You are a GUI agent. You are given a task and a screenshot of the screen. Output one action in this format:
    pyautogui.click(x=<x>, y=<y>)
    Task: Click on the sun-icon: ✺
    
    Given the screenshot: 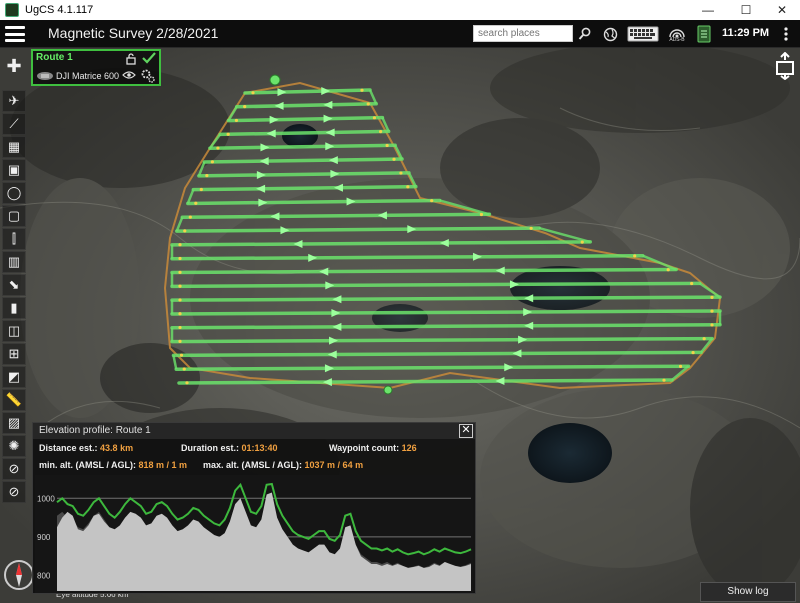 What is the action you would take?
    pyautogui.click(x=14, y=446)
    